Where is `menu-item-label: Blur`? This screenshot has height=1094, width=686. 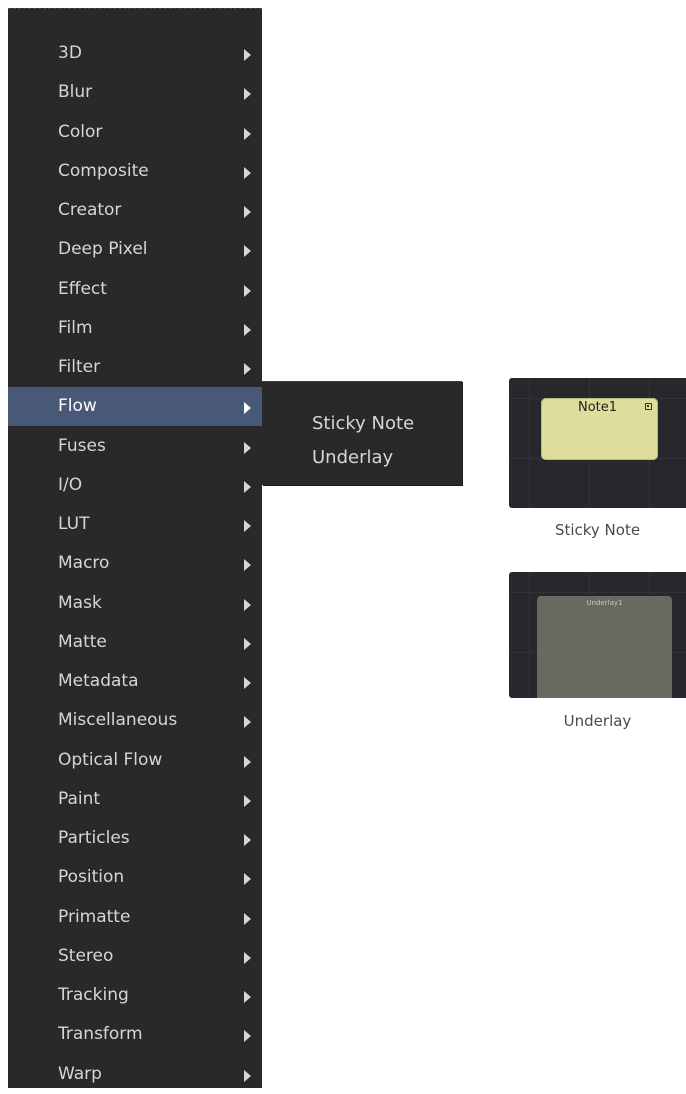
menu-item-label: Blur is located at coordinates (75, 92).